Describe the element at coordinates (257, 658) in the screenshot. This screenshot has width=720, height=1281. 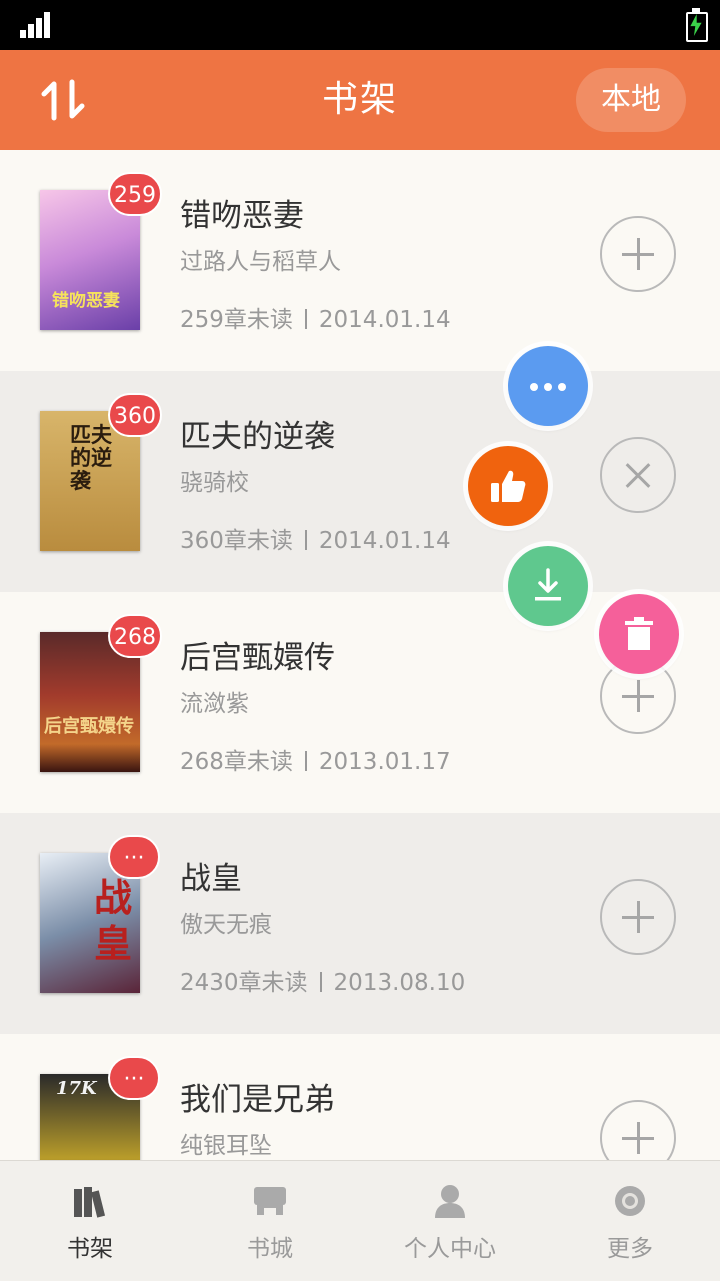
I see `book-title: 后宫甄嬛传` at that location.